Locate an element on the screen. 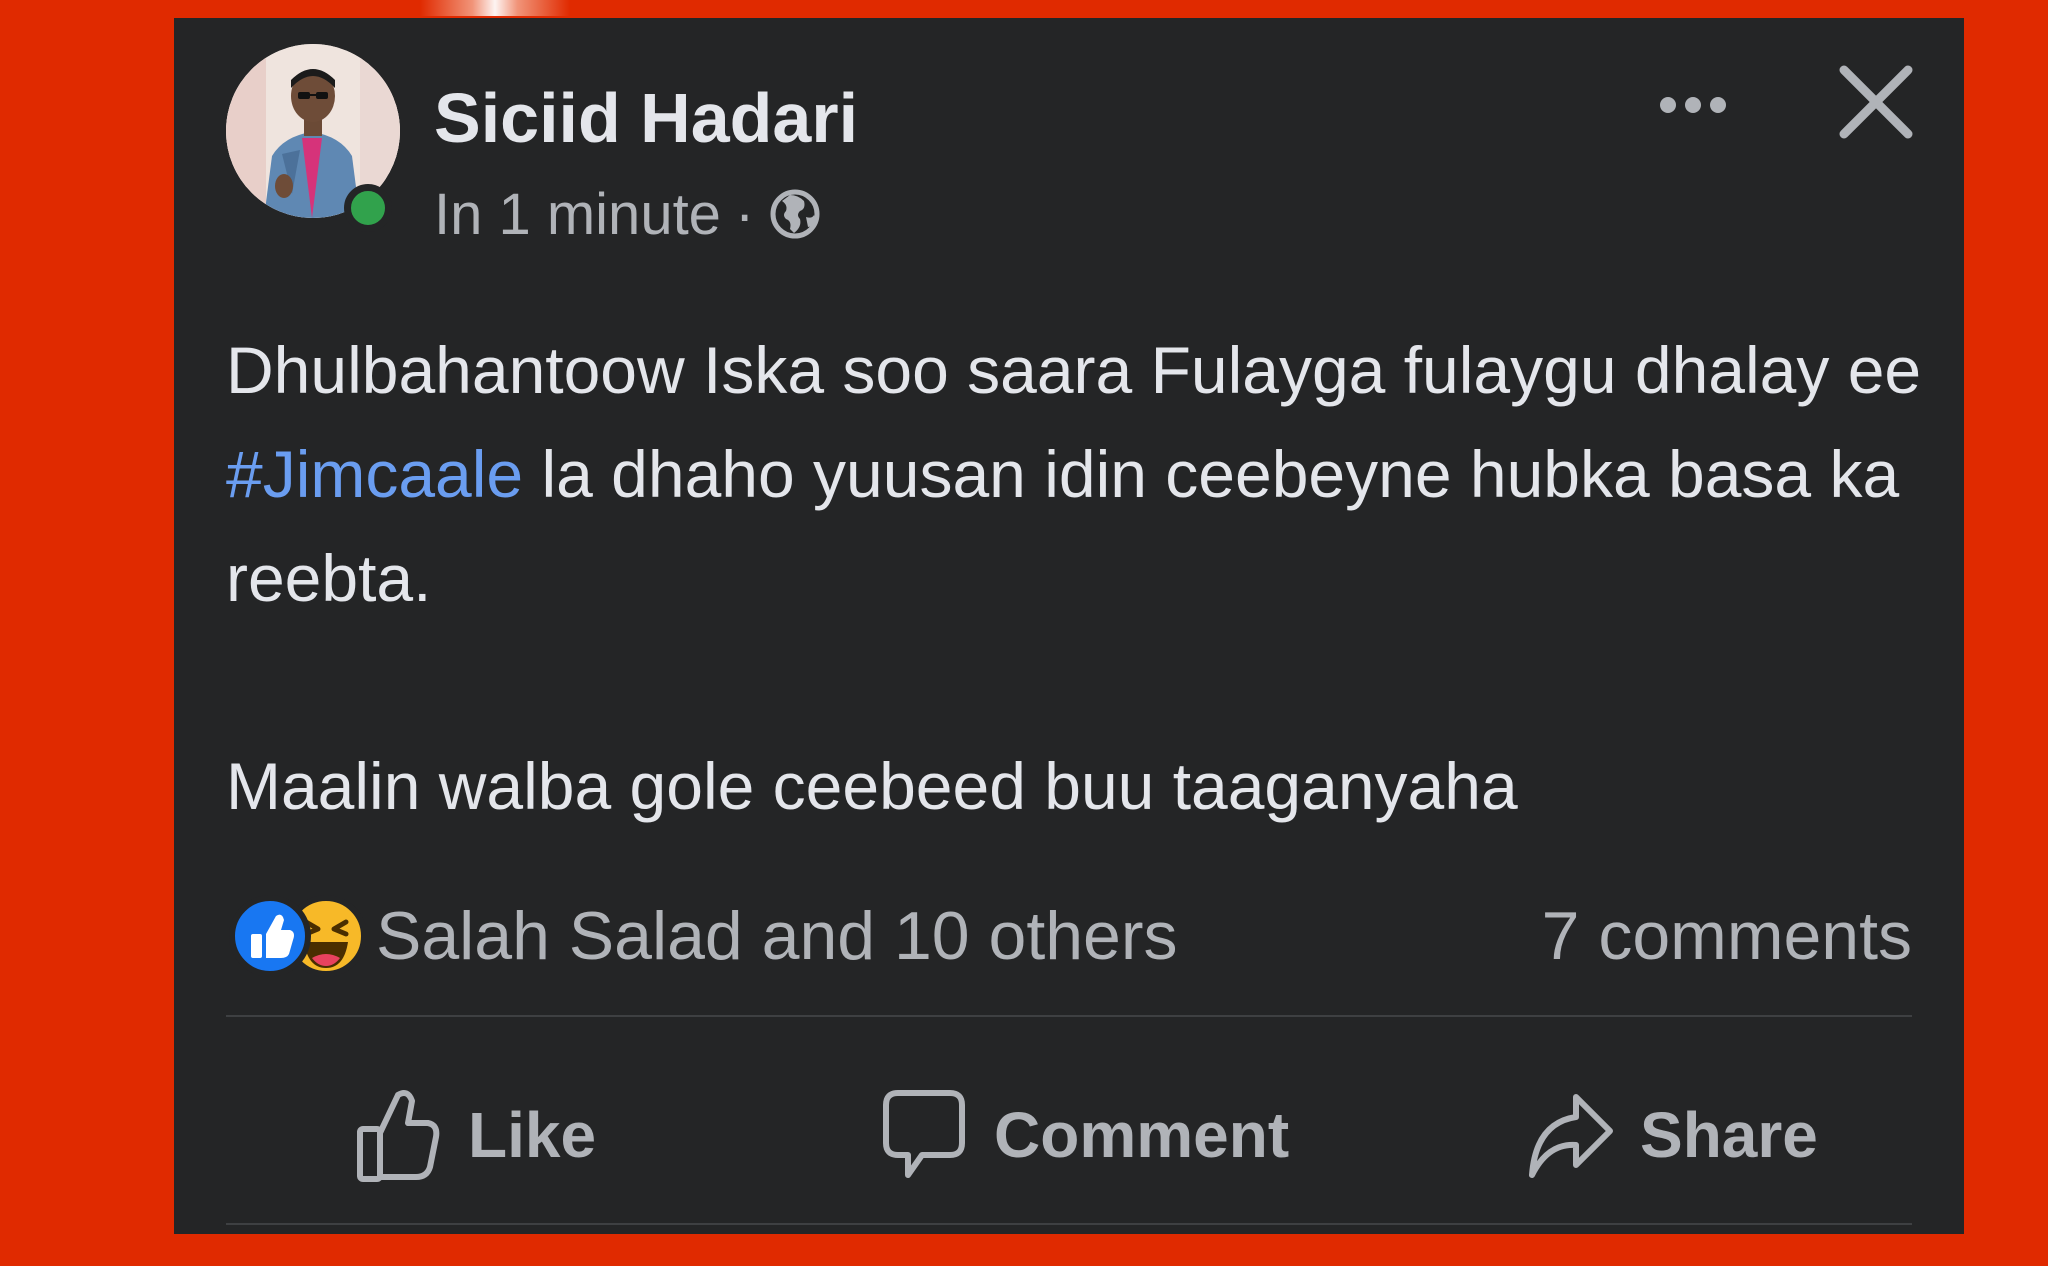  more-dots-icon is located at coordinates (1693, 105).